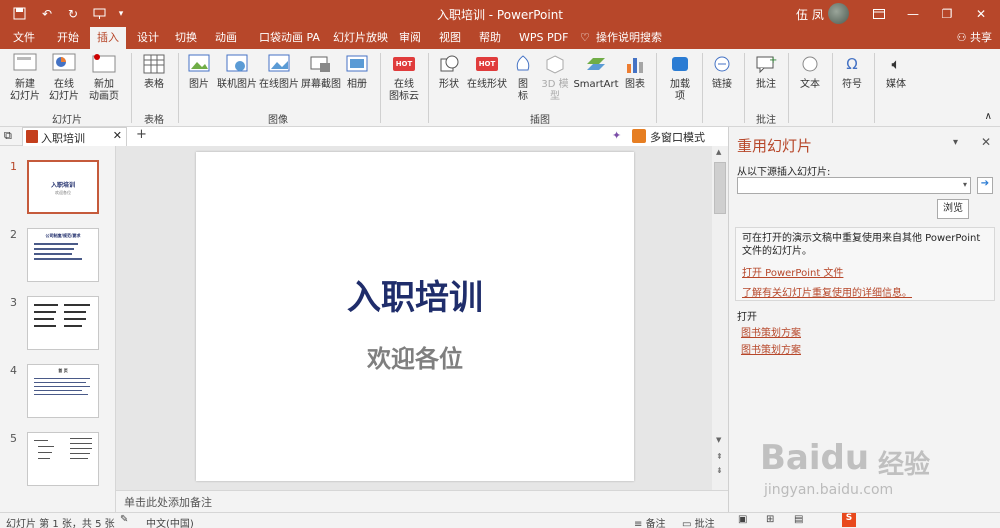  I want to click on cloud-picture-icon, so click(279, 64).